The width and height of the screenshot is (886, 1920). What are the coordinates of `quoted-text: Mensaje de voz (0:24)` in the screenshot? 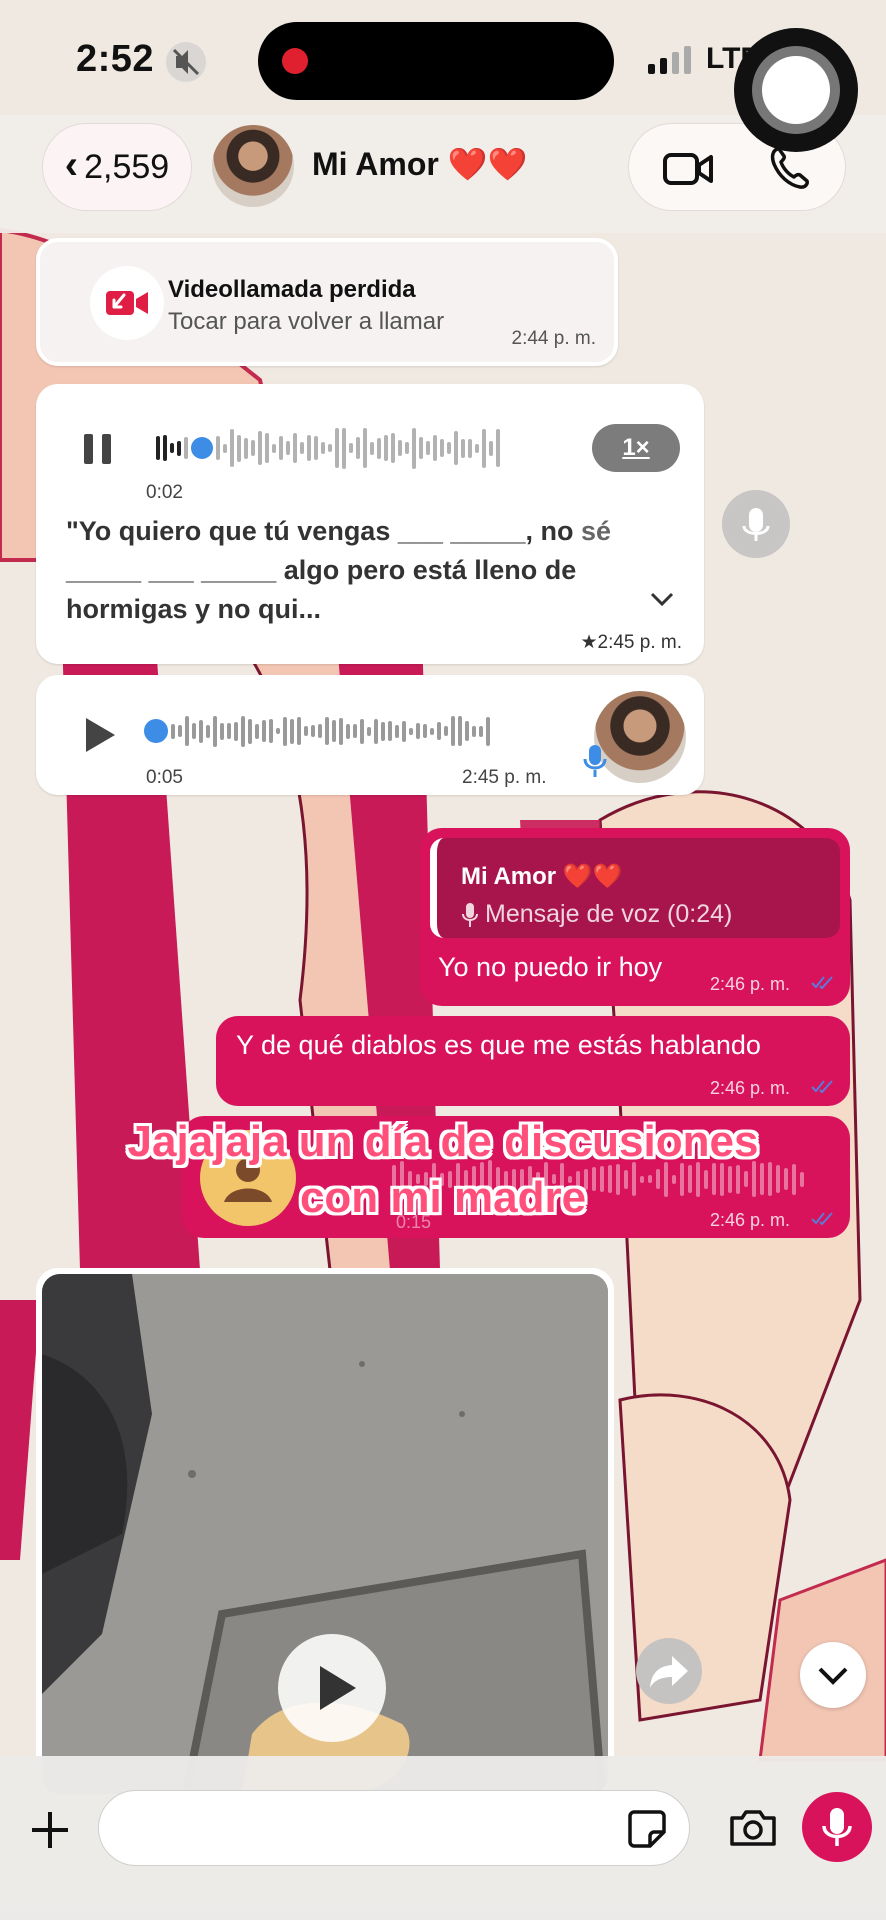 It's located at (609, 914).